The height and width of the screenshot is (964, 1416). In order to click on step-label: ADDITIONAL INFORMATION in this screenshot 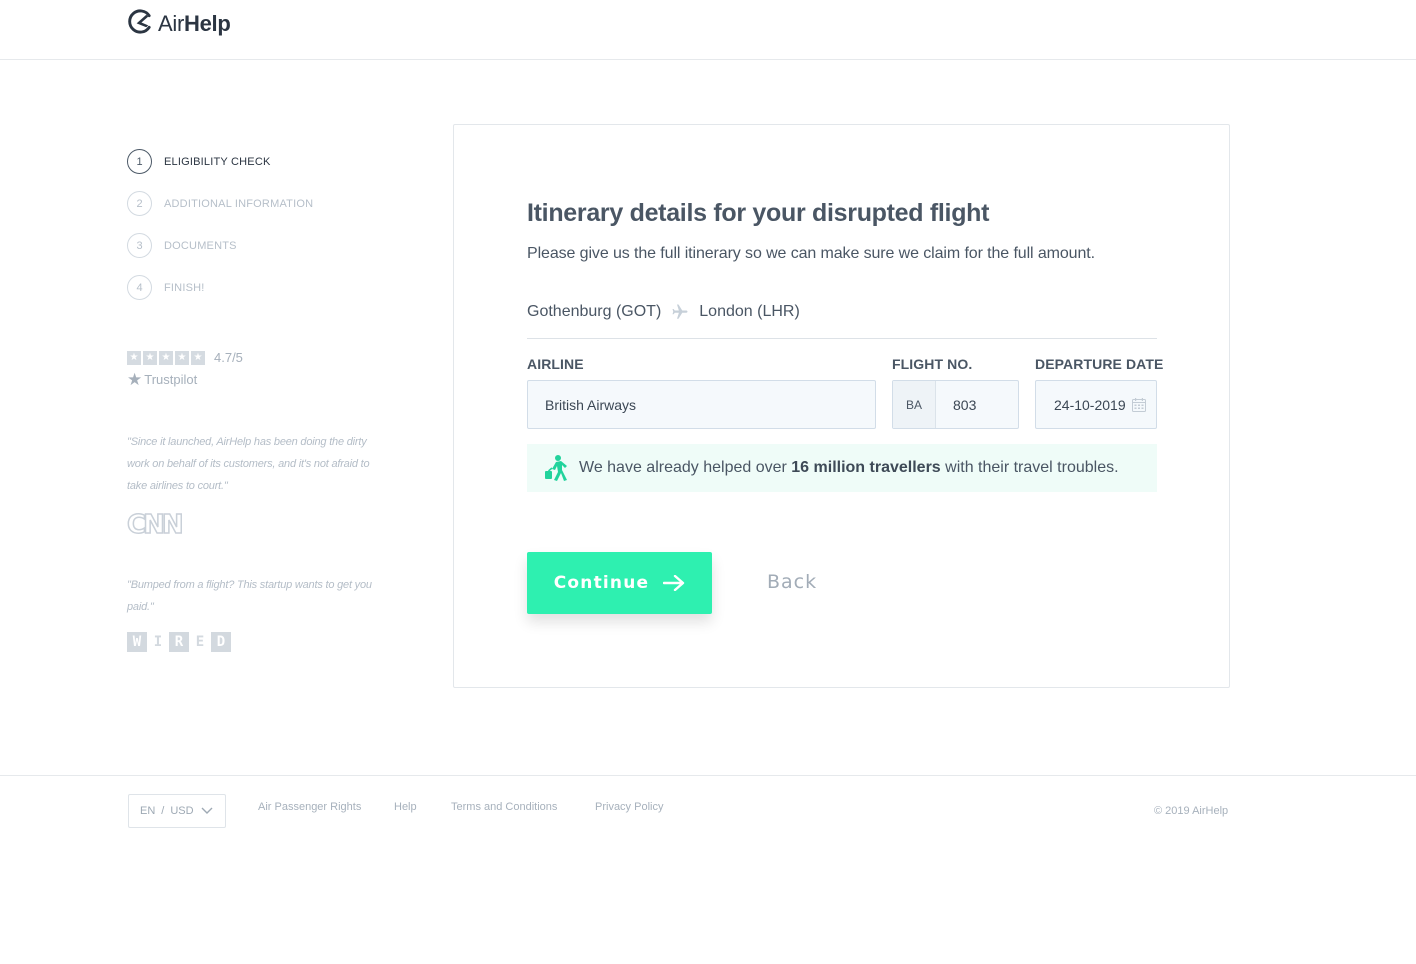, I will do `click(239, 203)`.